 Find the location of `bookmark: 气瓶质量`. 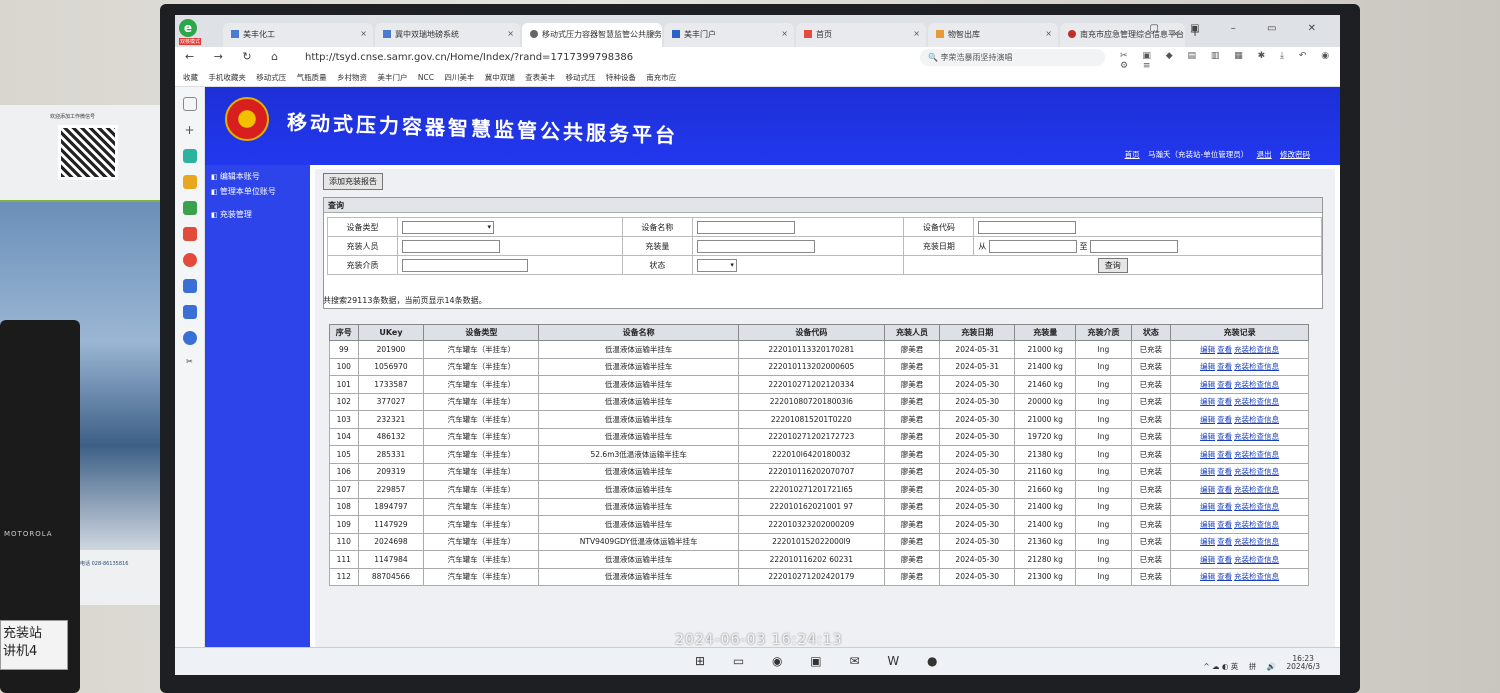

bookmark: 气瓶质量 is located at coordinates (312, 77).